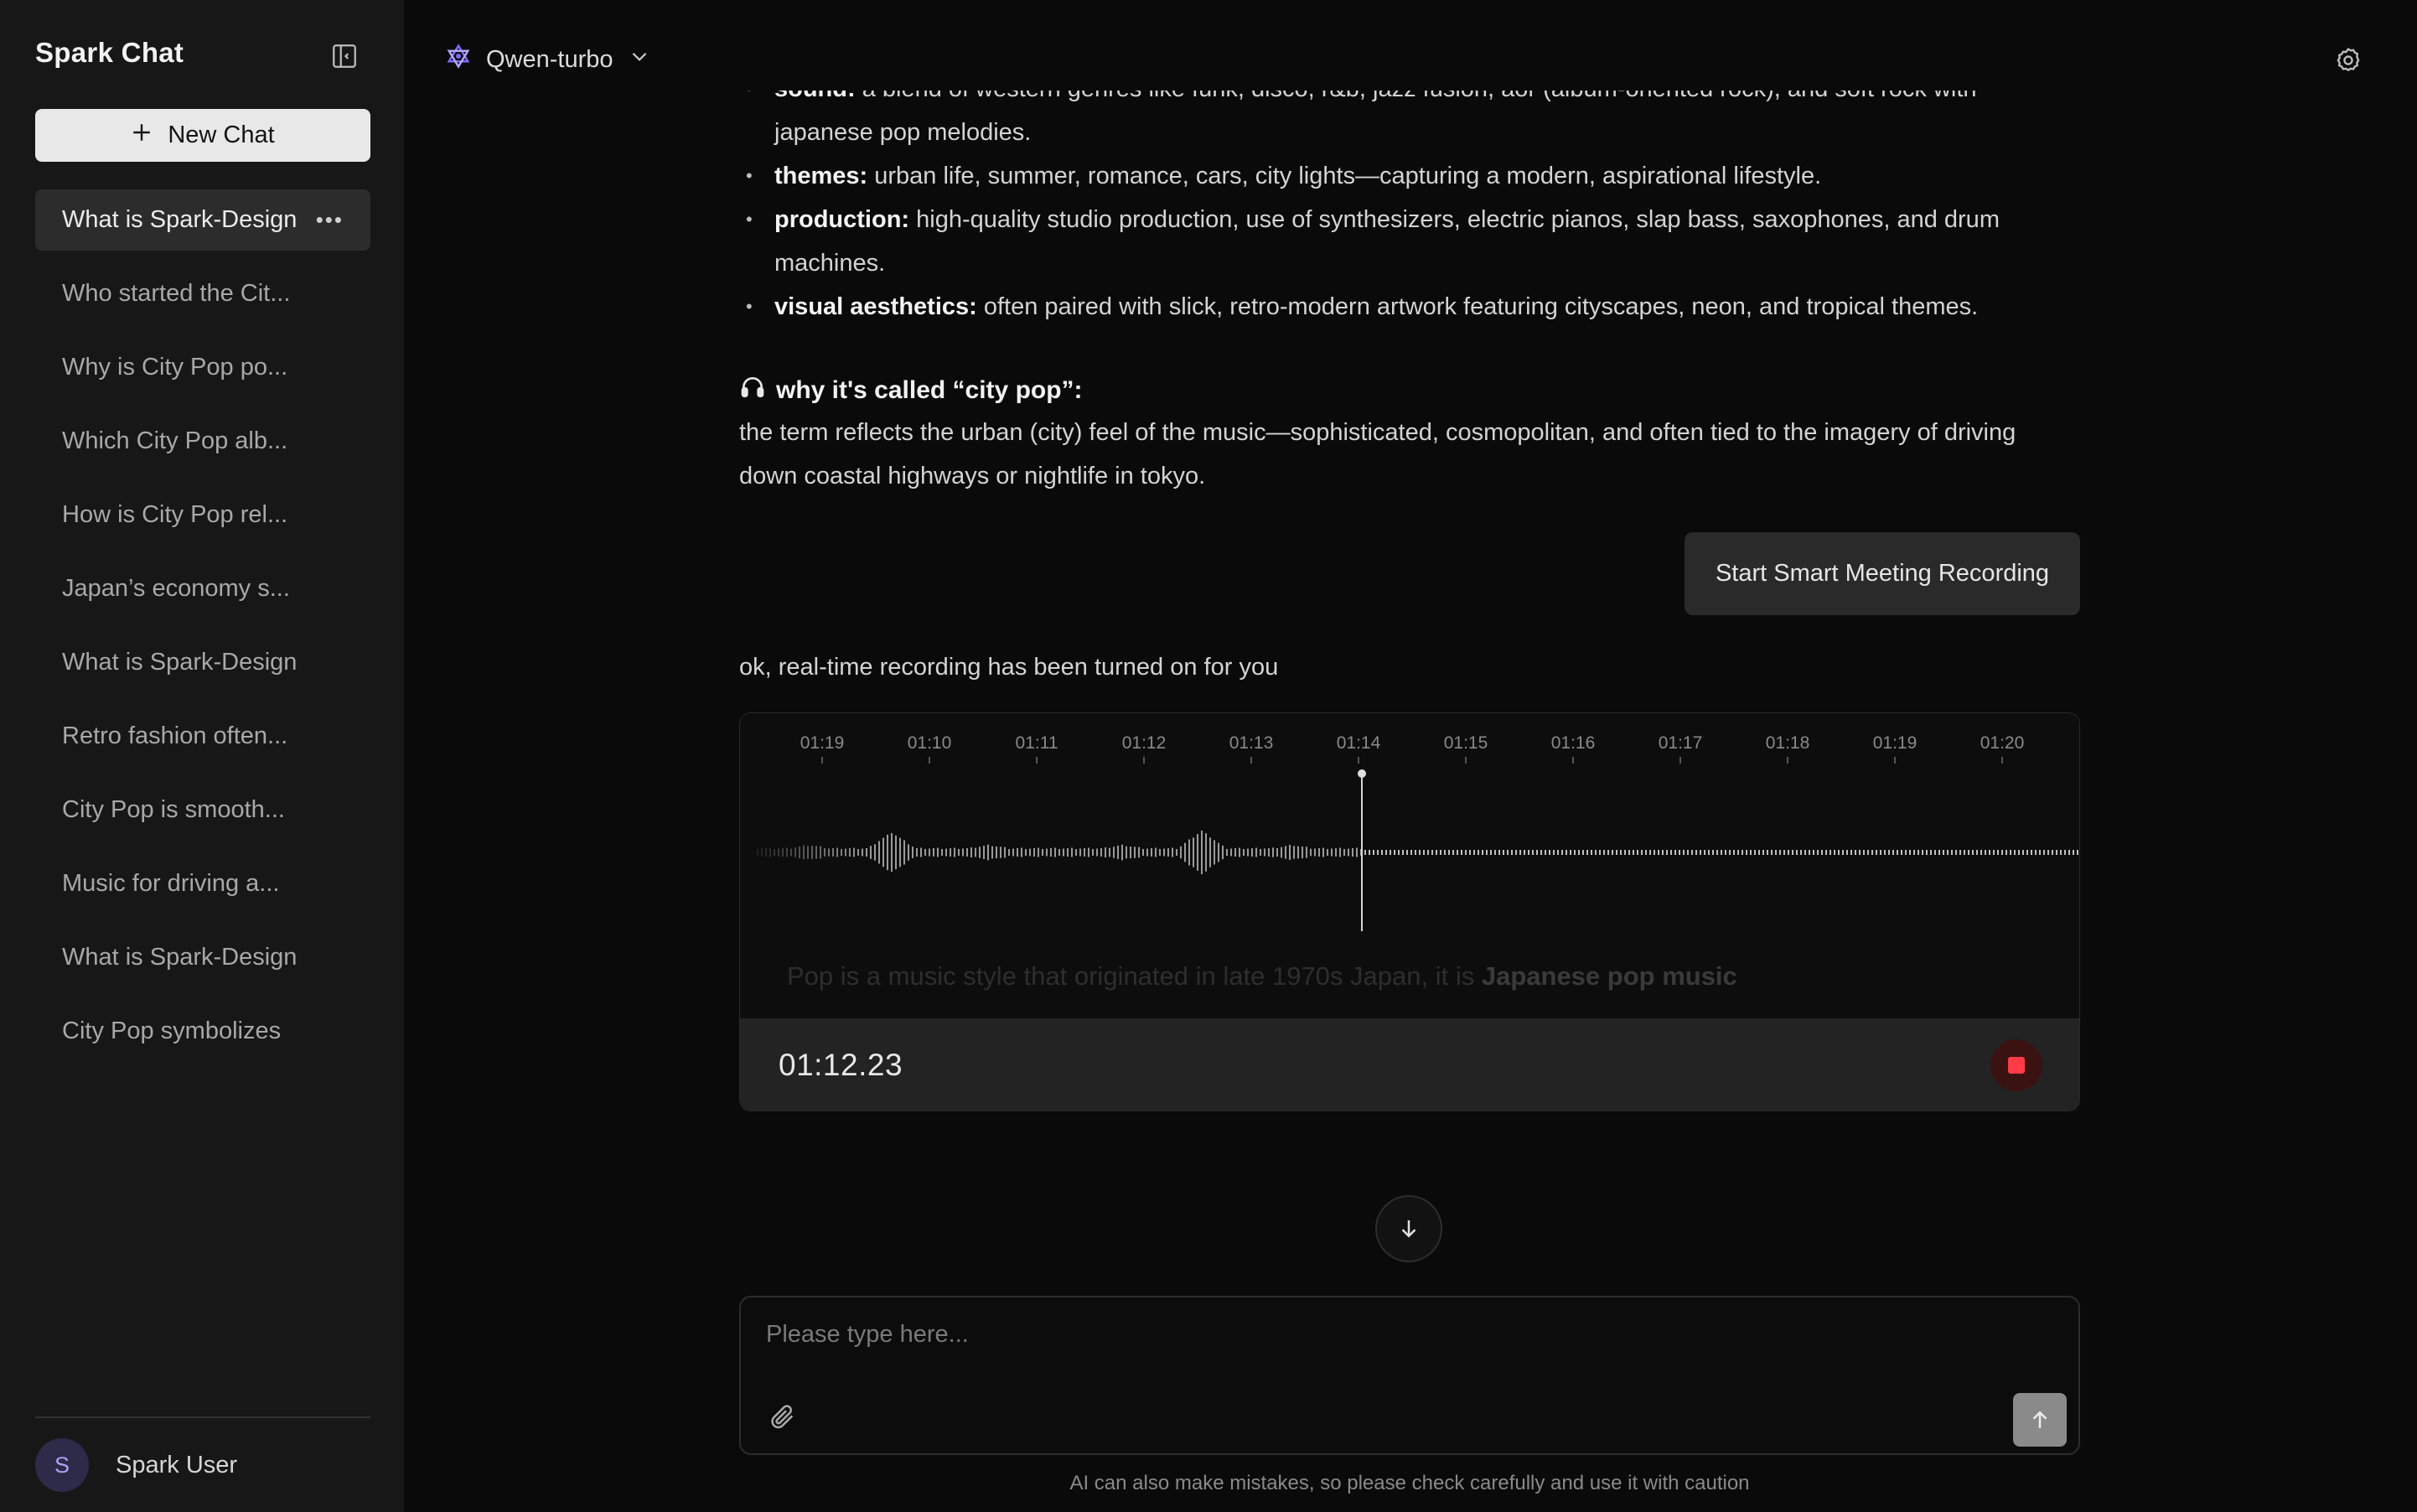 This screenshot has height=1512, width=2417. What do you see at coordinates (1362, 773) in the screenshot?
I see `playhead-knob` at bounding box center [1362, 773].